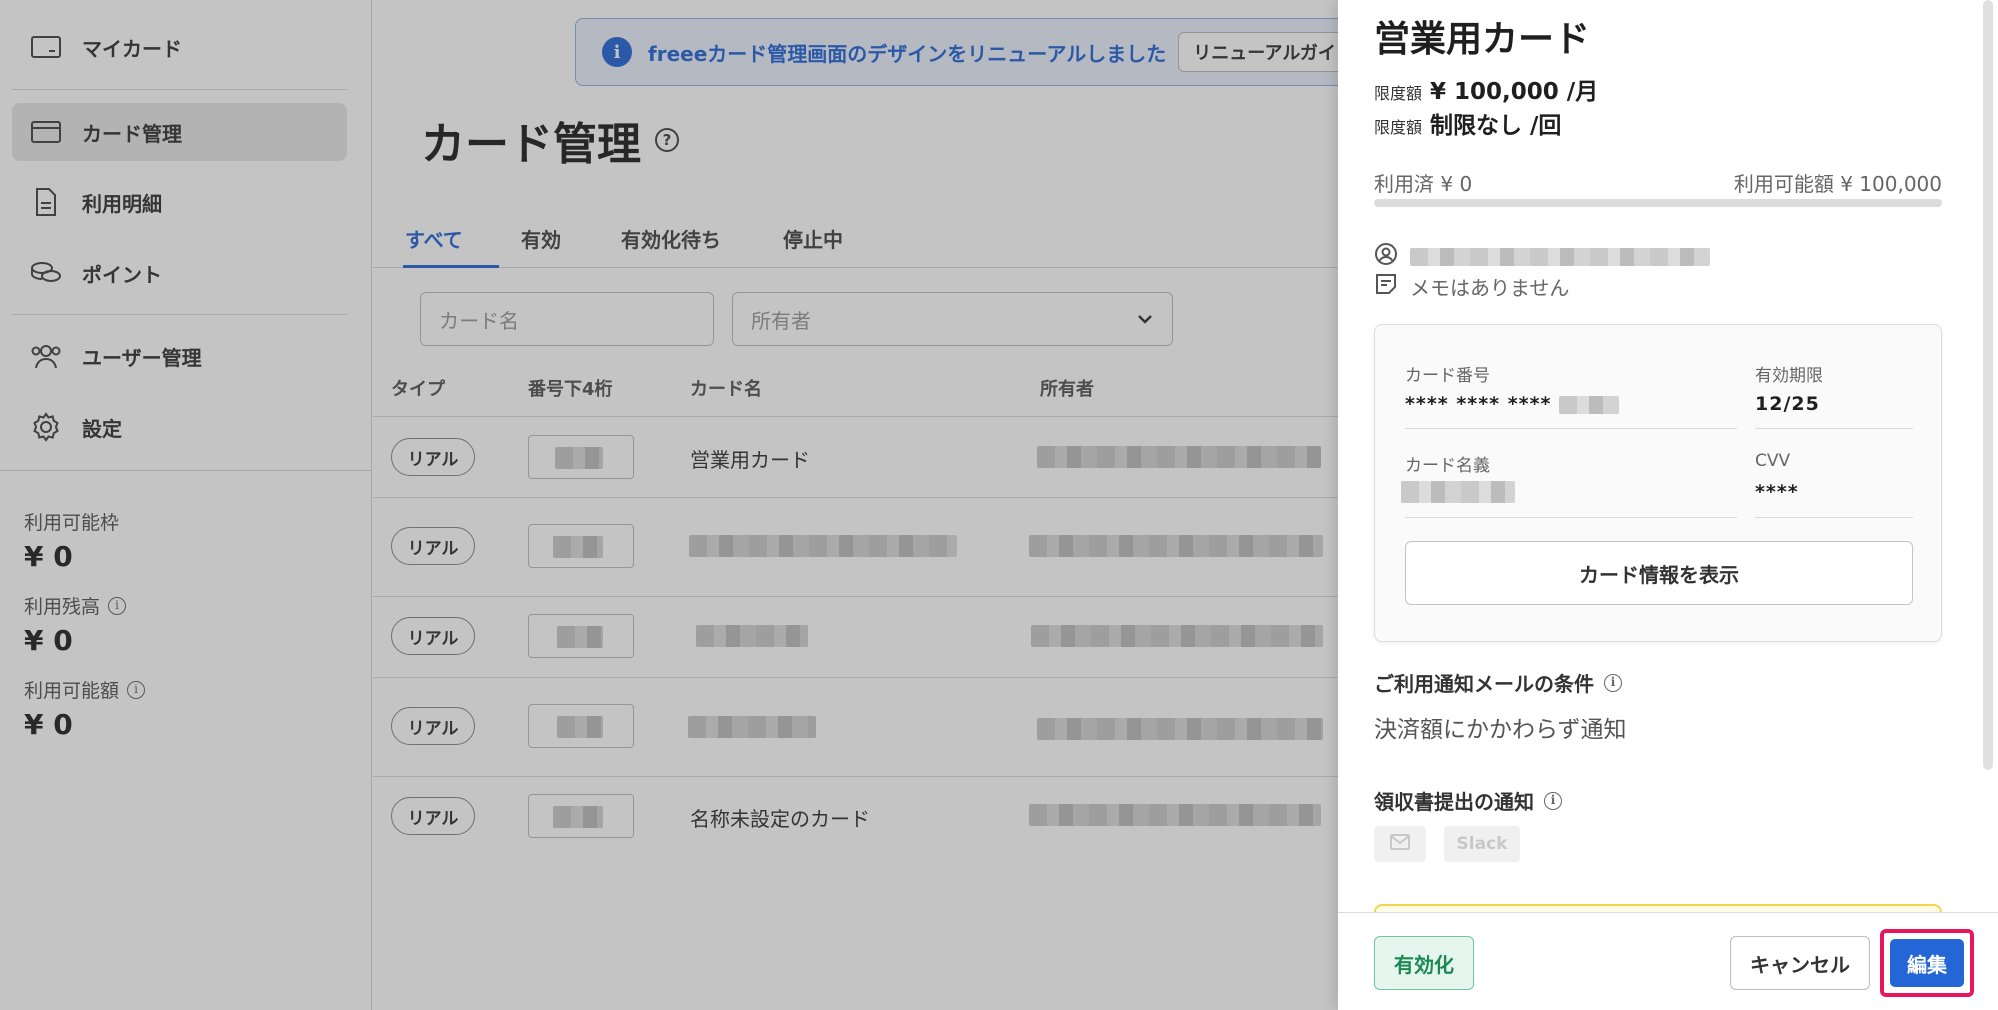 The width and height of the screenshot is (1998, 1010). What do you see at coordinates (1424, 963) in the screenshot?
I see `activate-button: 有効化` at bounding box center [1424, 963].